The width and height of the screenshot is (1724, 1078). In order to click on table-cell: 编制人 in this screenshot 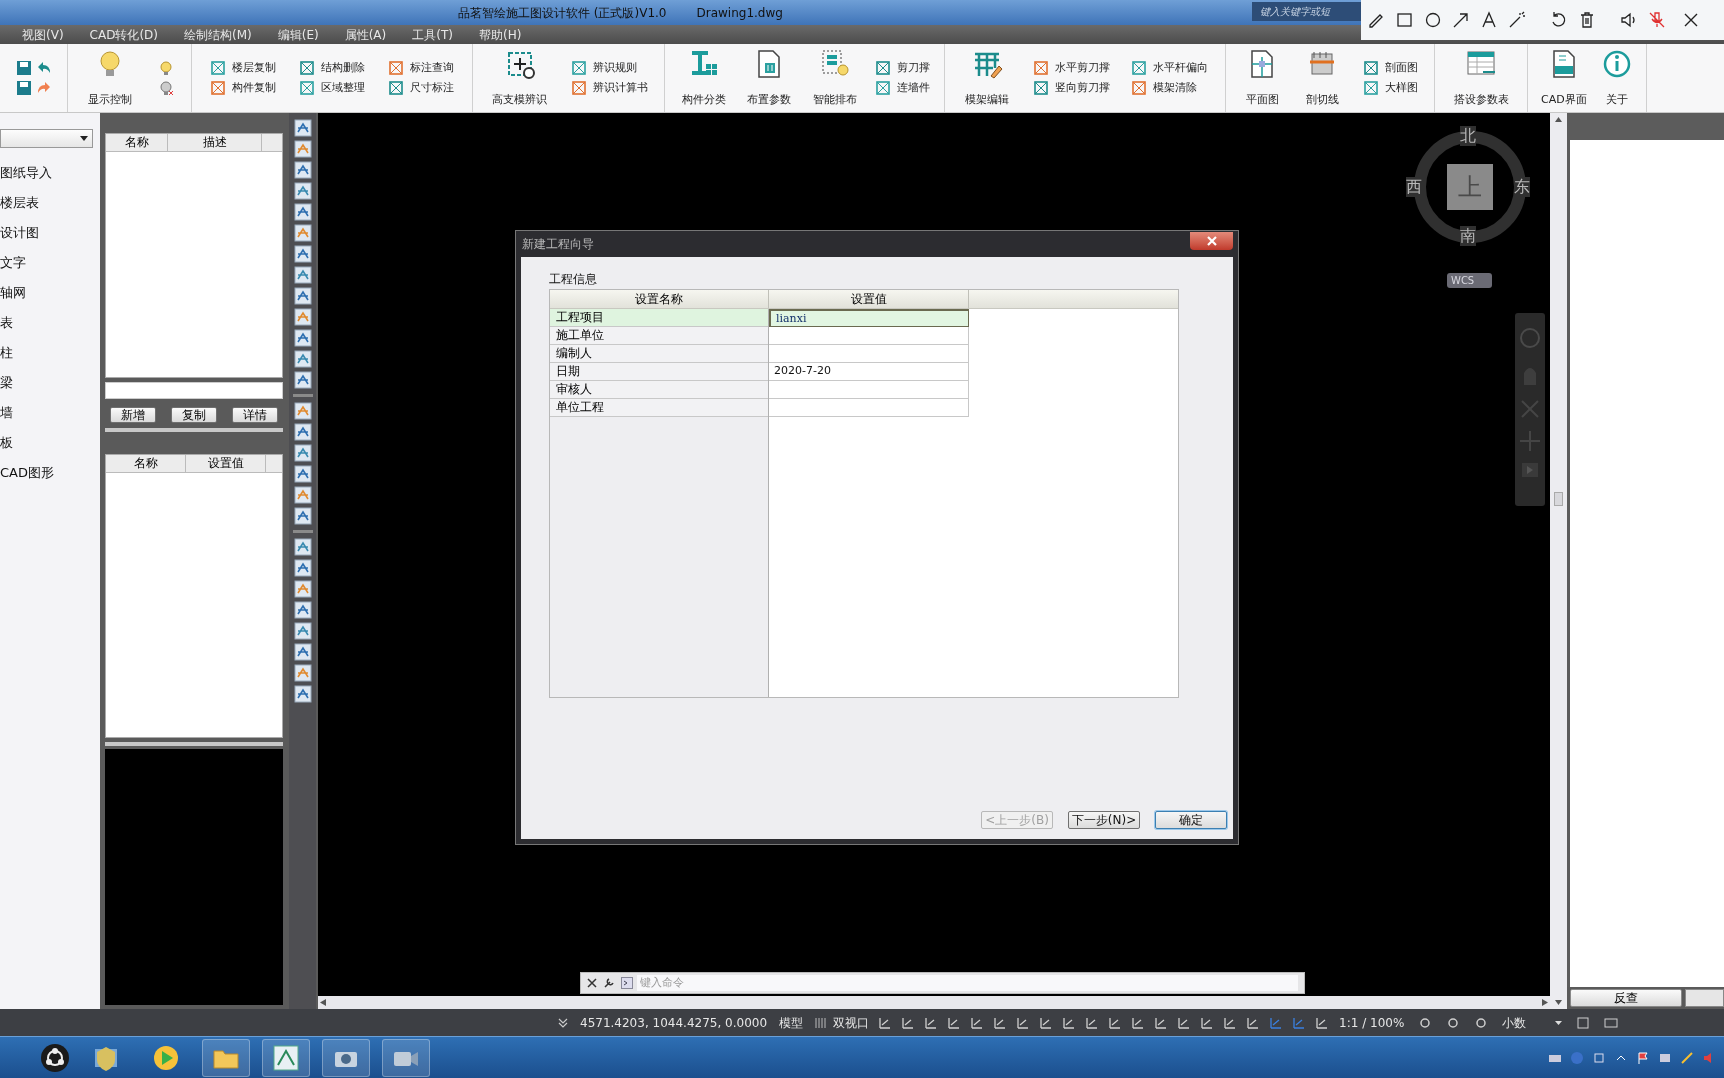, I will do `click(659, 354)`.